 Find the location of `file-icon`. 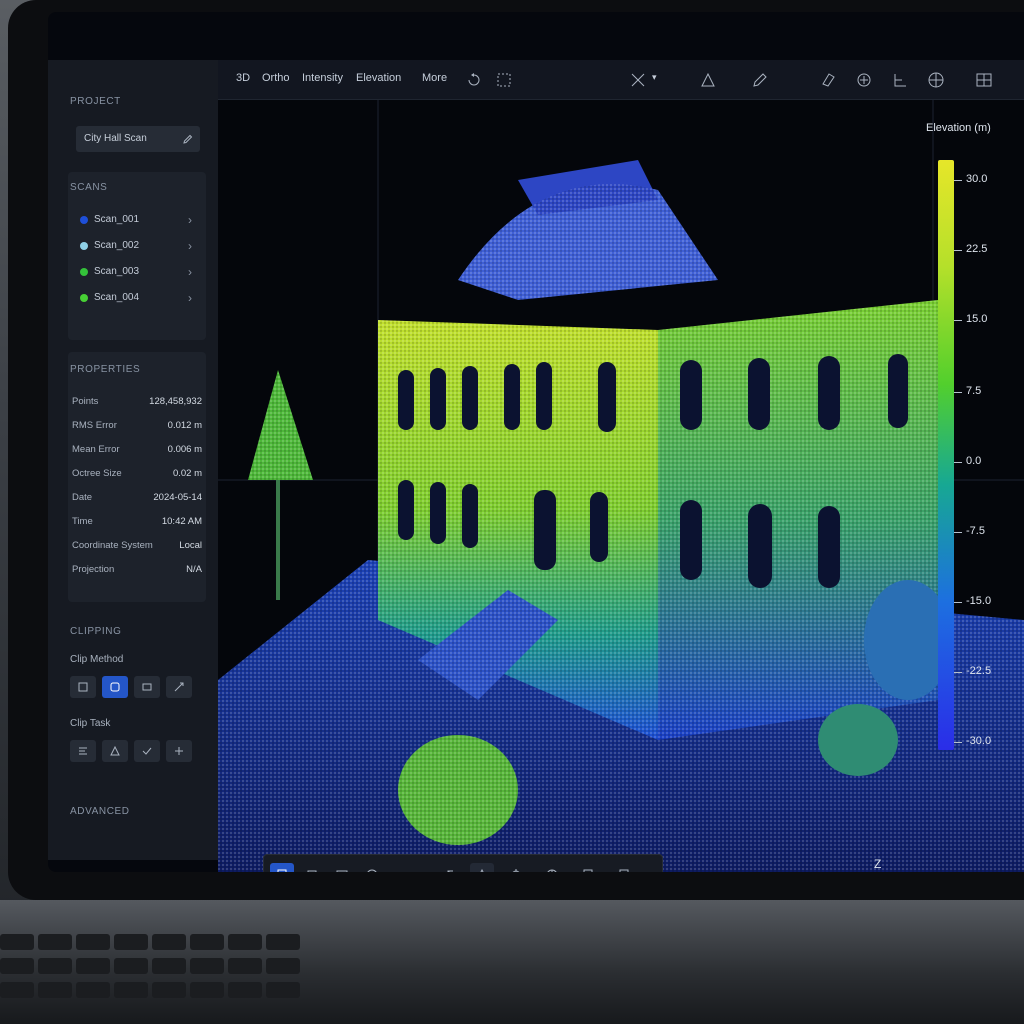

file-icon is located at coordinates (588, 870).